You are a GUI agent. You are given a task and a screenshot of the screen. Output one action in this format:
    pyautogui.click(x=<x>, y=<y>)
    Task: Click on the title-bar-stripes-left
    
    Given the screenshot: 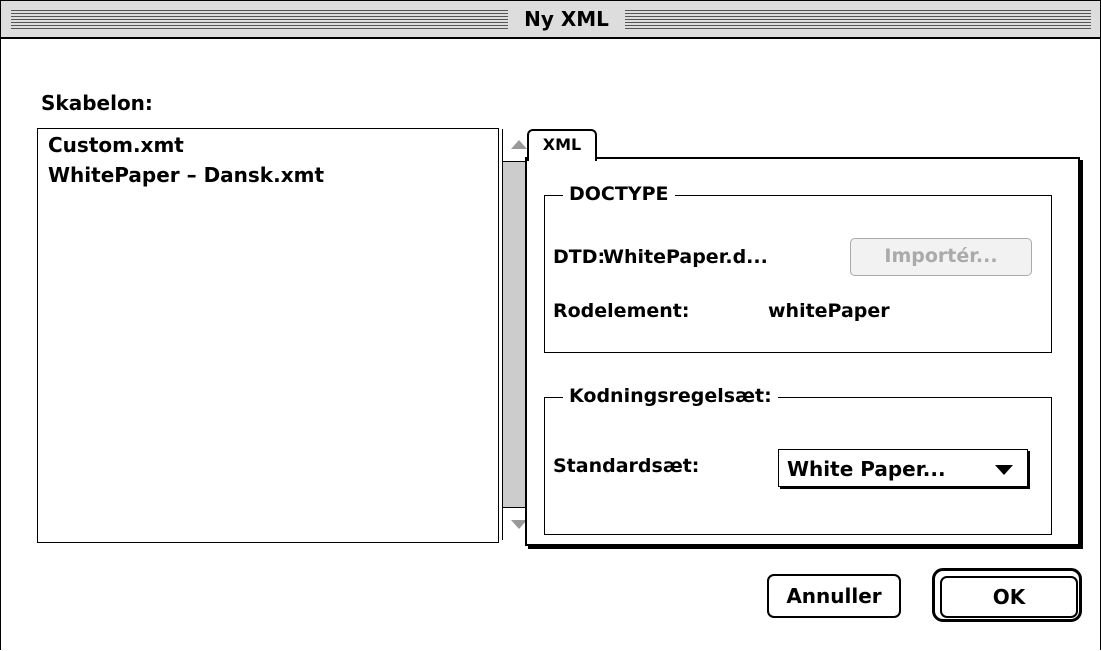 What is the action you would take?
    pyautogui.click(x=259, y=20)
    